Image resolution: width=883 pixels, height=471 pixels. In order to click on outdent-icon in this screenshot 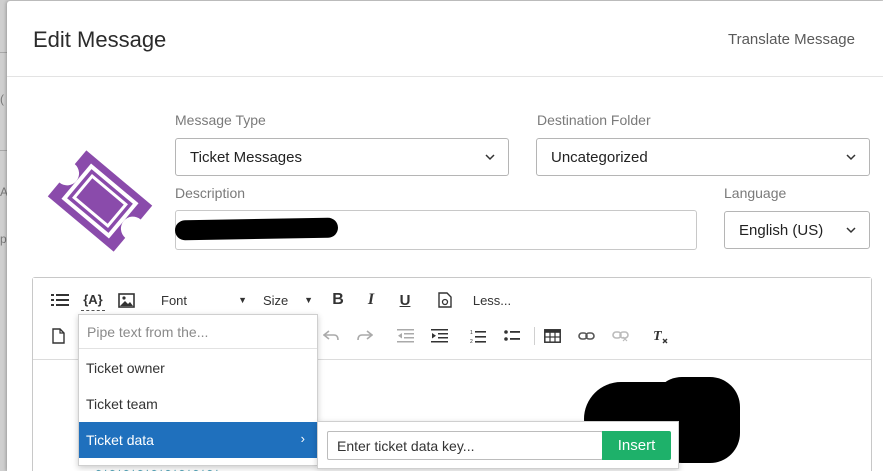, I will do `click(405, 336)`.